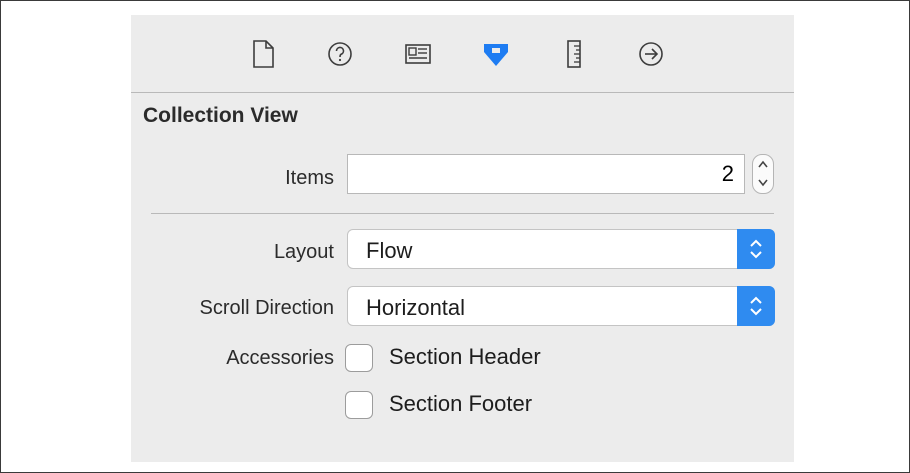 The height and width of the screenshot is (473, 910). What do you see at coordinates (561, 249) in the screenshot?
I see `layout-select: Flow` at bounding box center [561, 249].